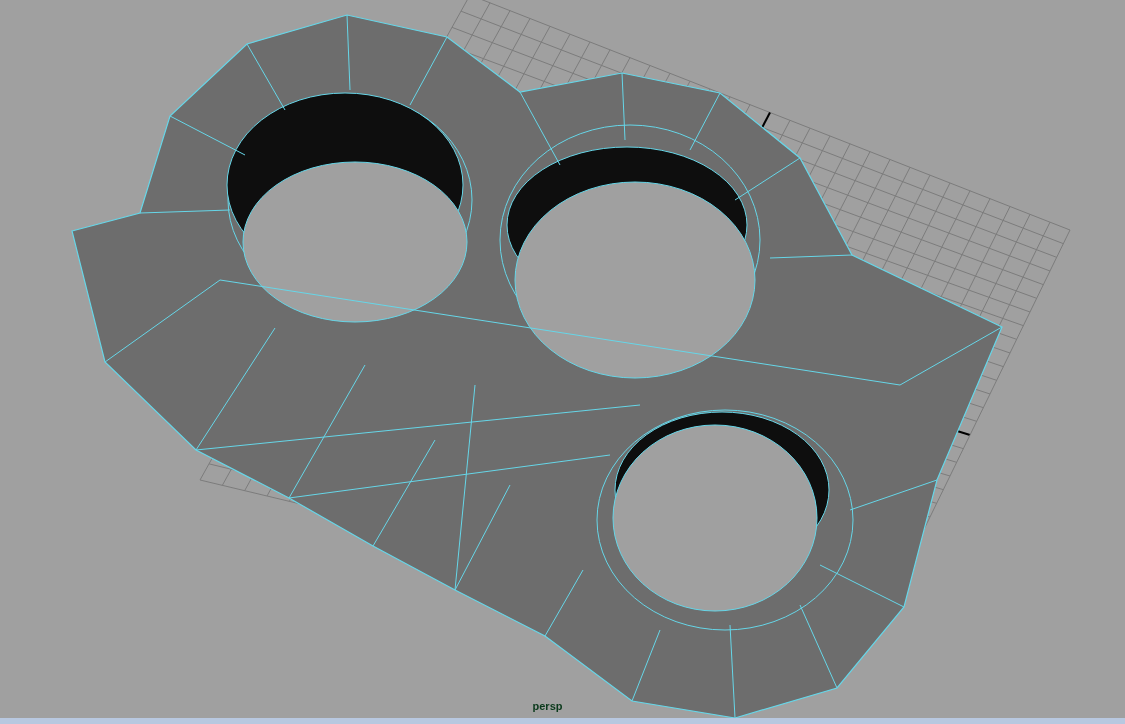  Describe the element at coordinates (547, 706) in the screenshot. I see `camera-label: persp` at that location.